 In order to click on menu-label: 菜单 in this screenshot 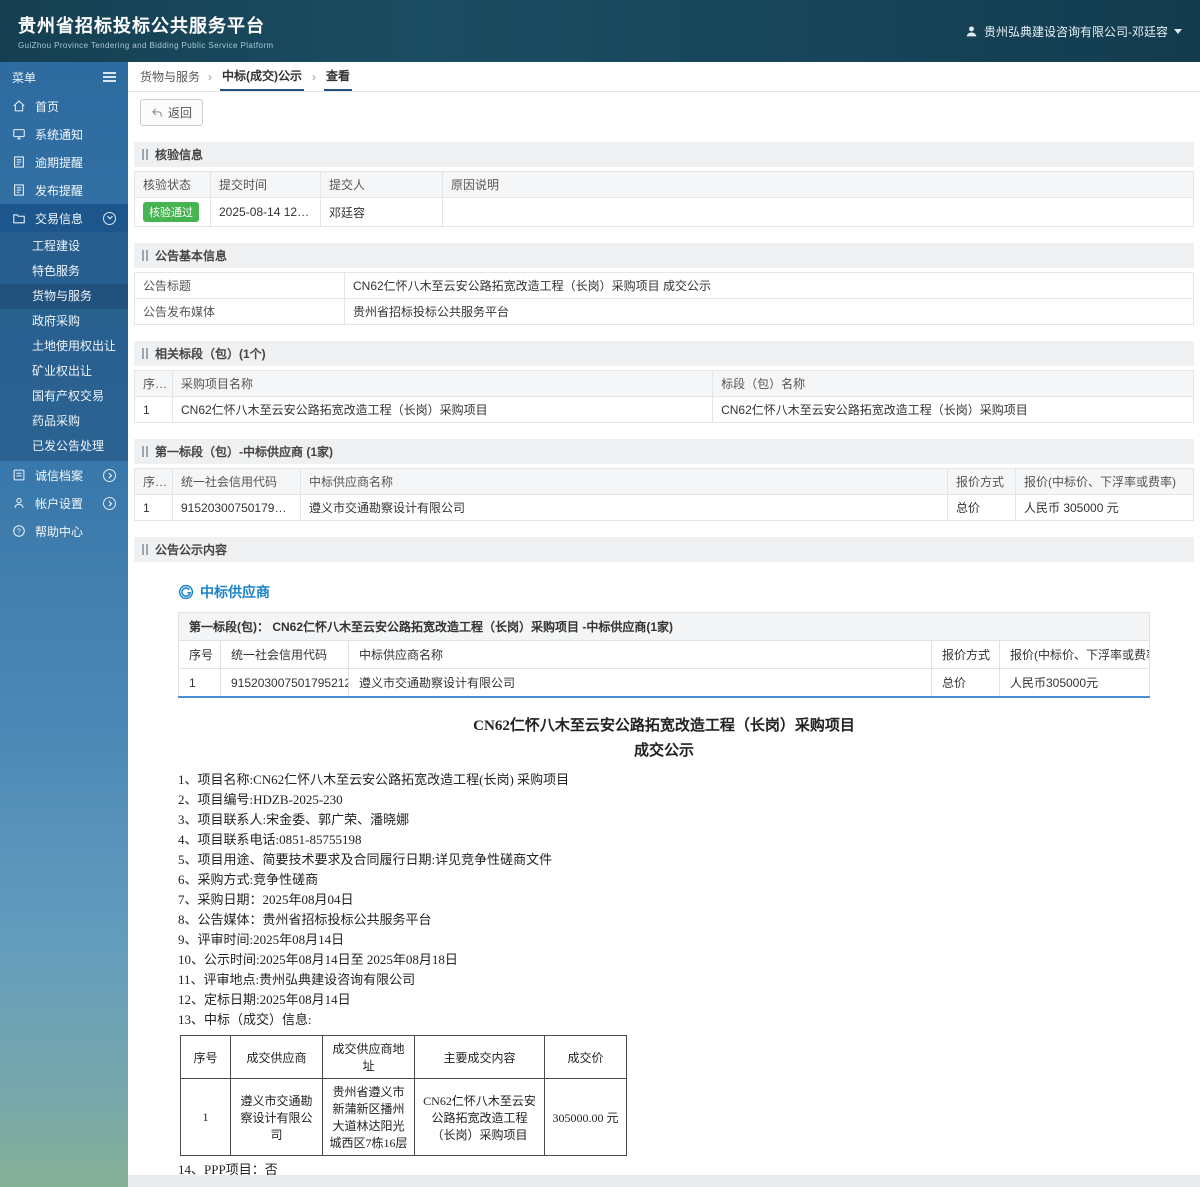, I will do `click(24, 77)`.